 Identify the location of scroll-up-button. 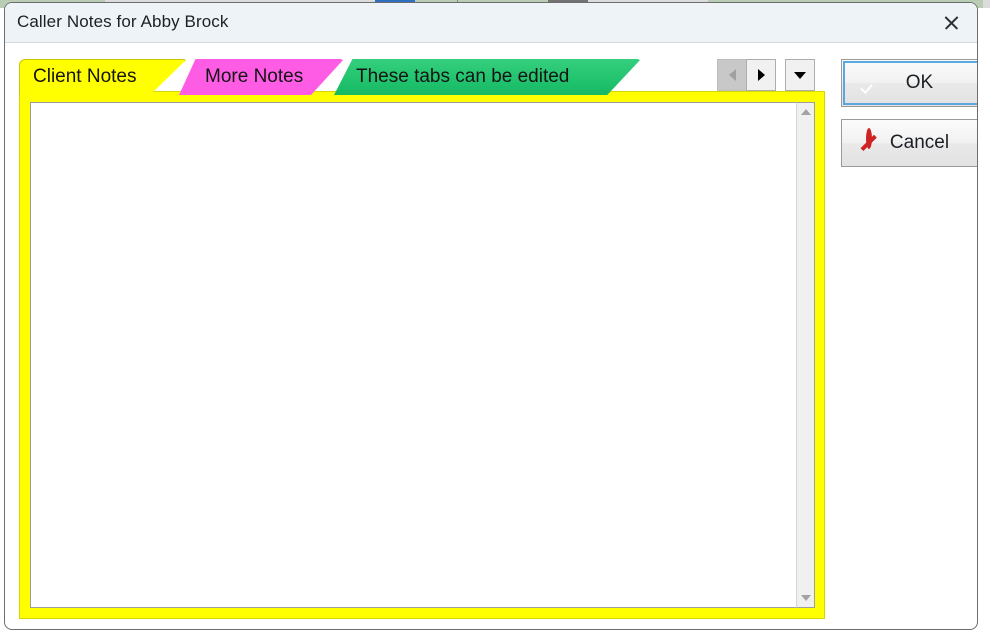
(805, 112).